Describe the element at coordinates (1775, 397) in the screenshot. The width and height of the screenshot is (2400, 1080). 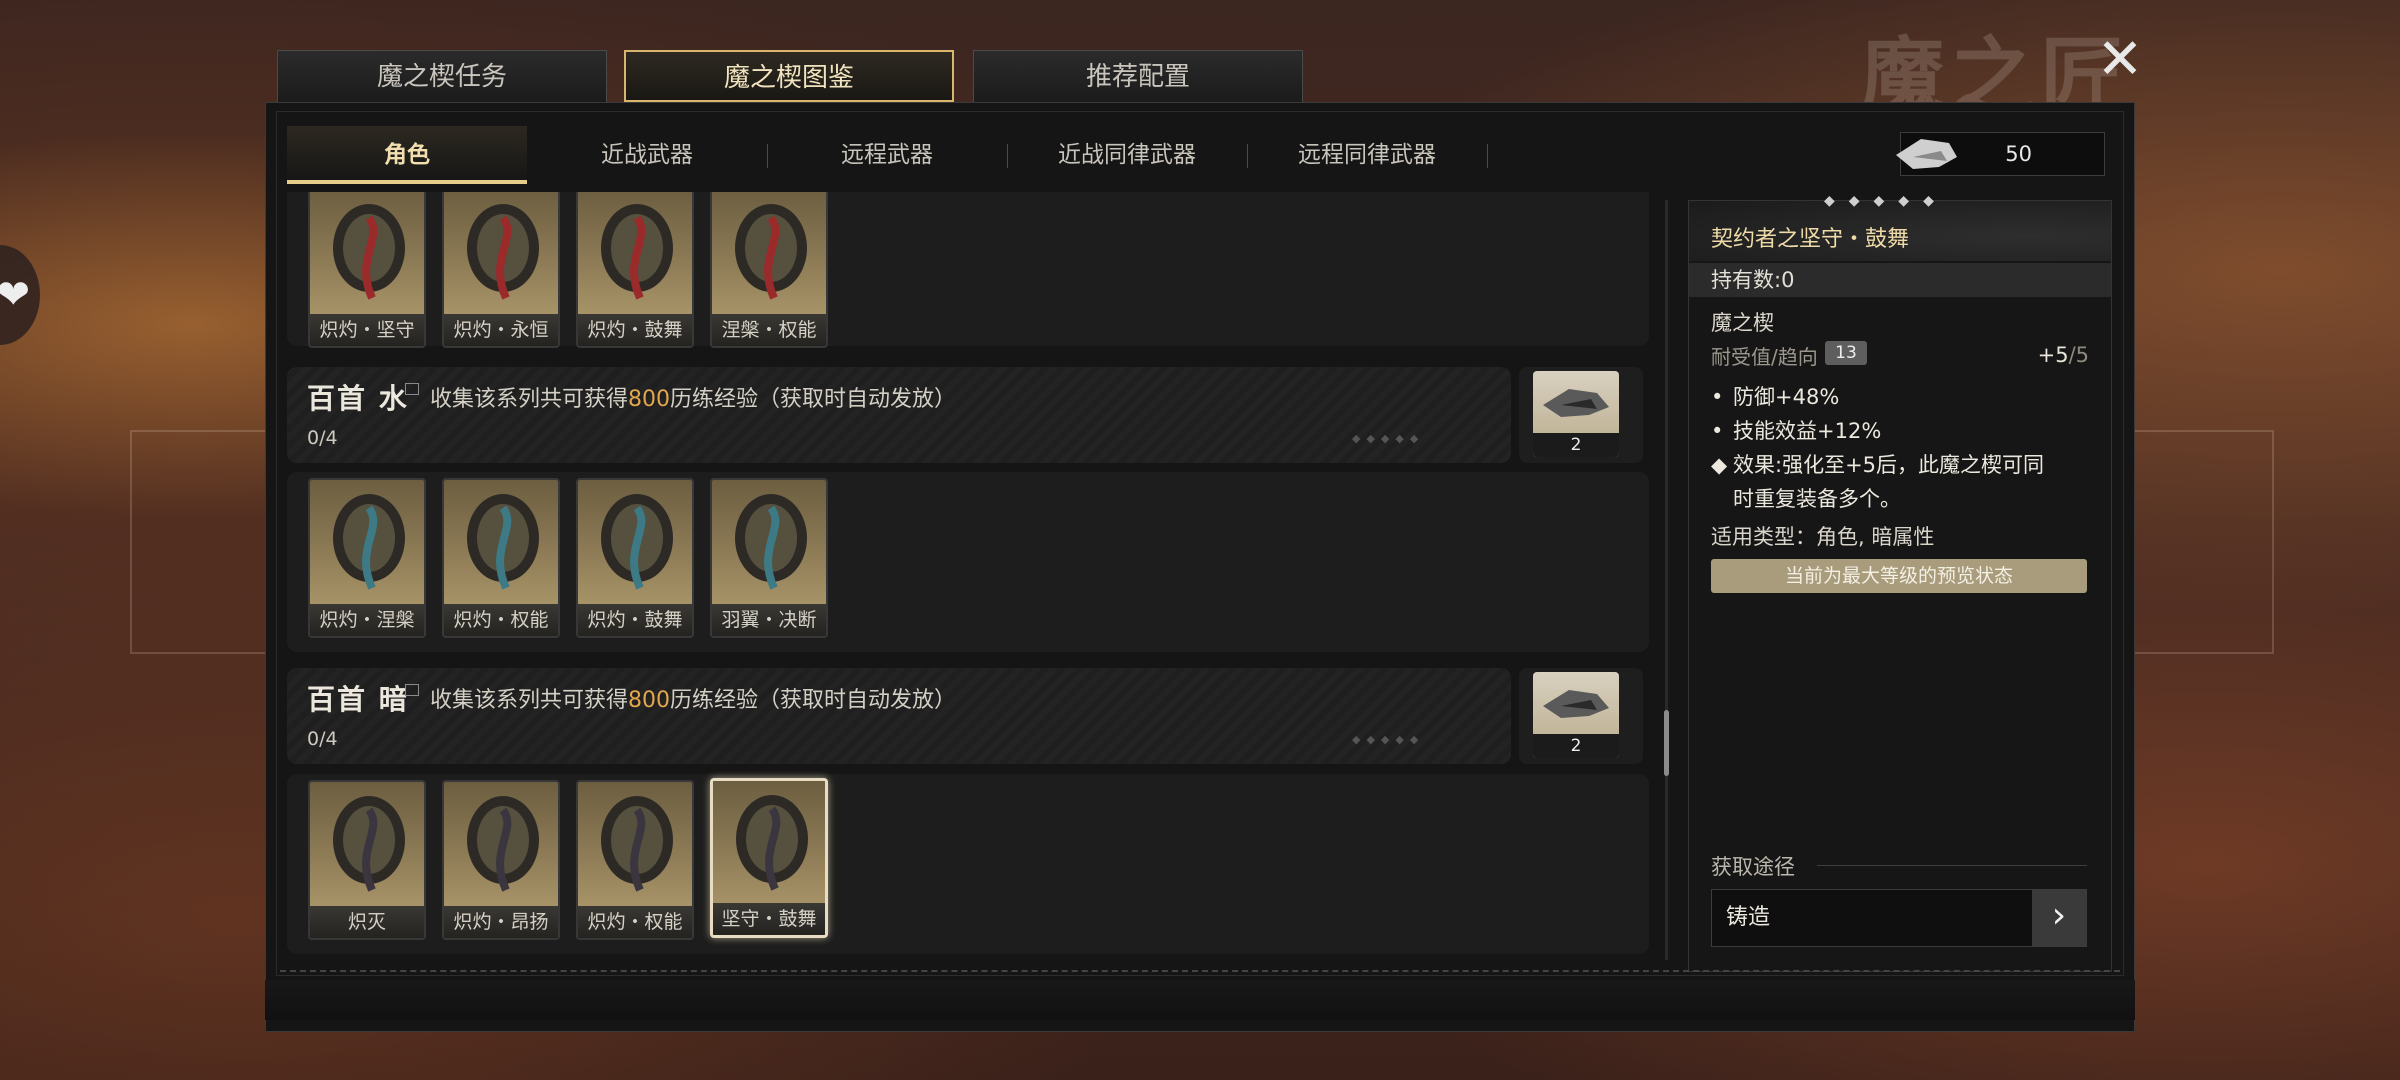
I see `stat-line: • 防御+48%` at that location.